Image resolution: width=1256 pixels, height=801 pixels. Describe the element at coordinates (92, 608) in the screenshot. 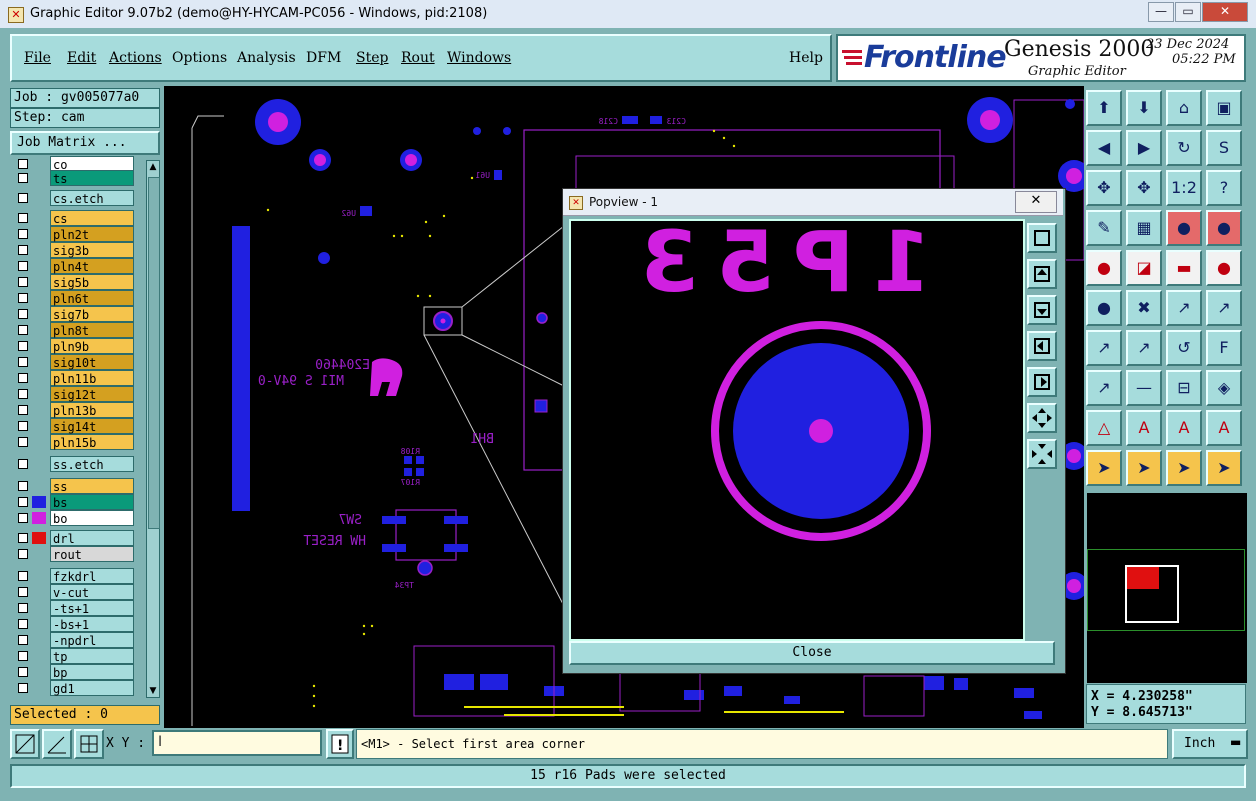

I see `layer-name: -ts+1` at that location.